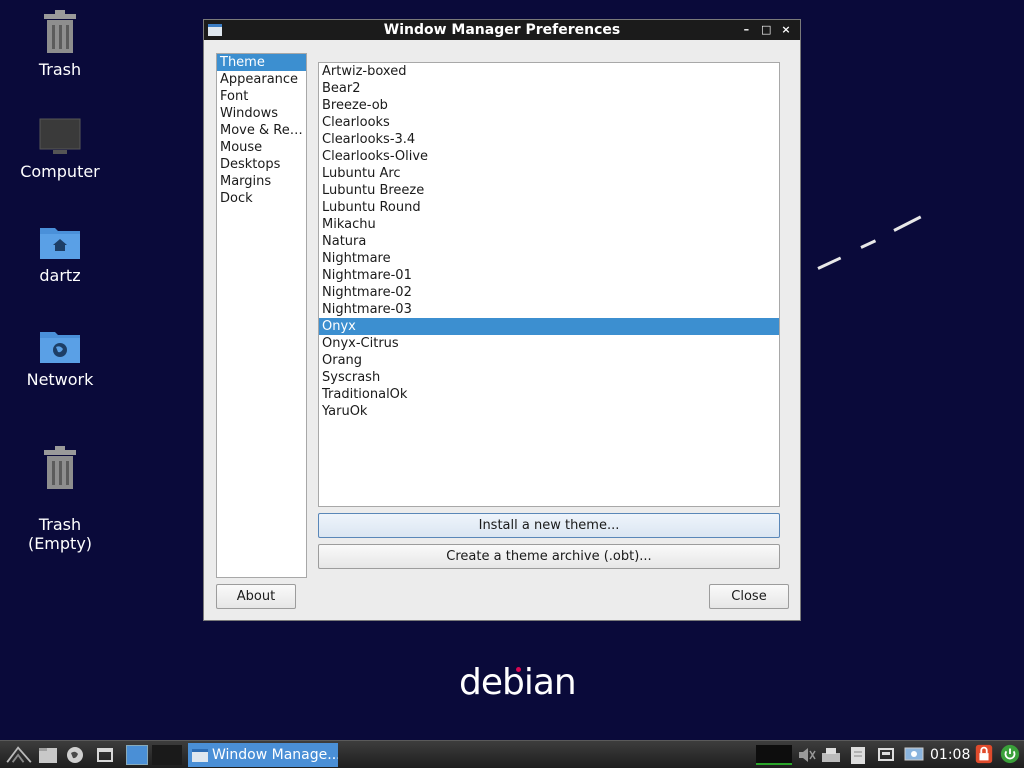 Image resolution: width=1024 pixels, height=768 pixels. I want to click on lock-screen-icon, so click(984, 754).